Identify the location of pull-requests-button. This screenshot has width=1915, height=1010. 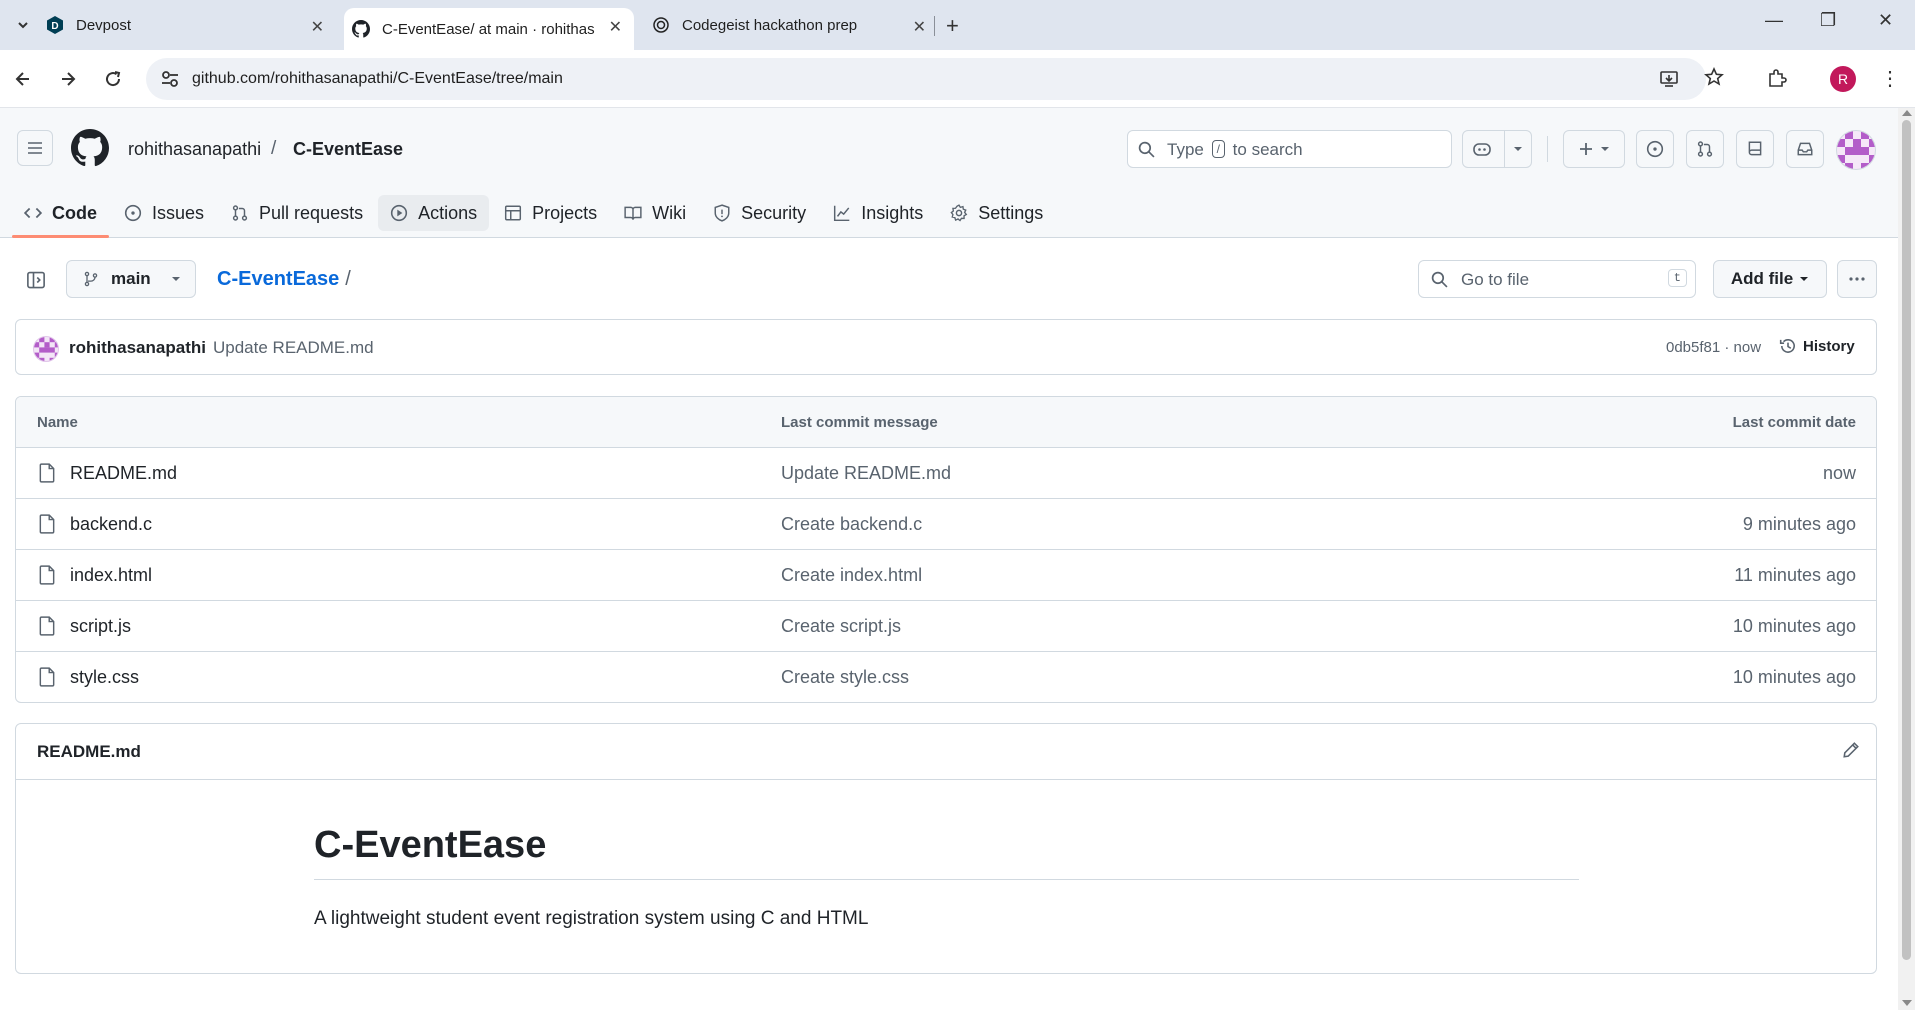
(1705, 149).